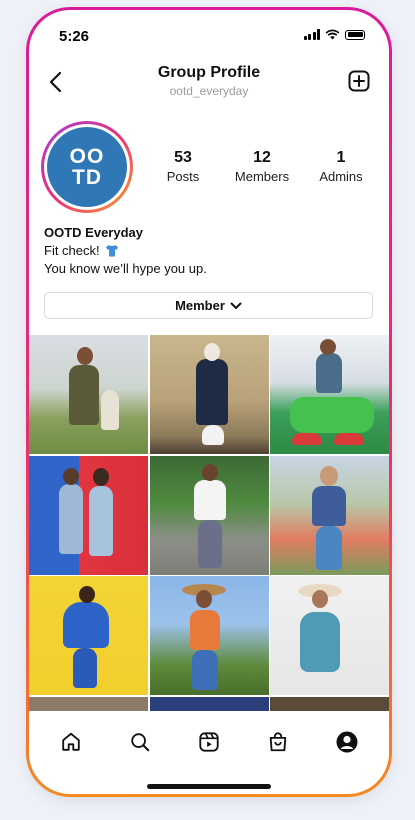 The width and height of the screenshot is (415, 820). What do you see at coordinates (125, 268) in the screenshot?
I see `bio-line-2: You know we’ll hype you up.` at bounding box center [125, 268].